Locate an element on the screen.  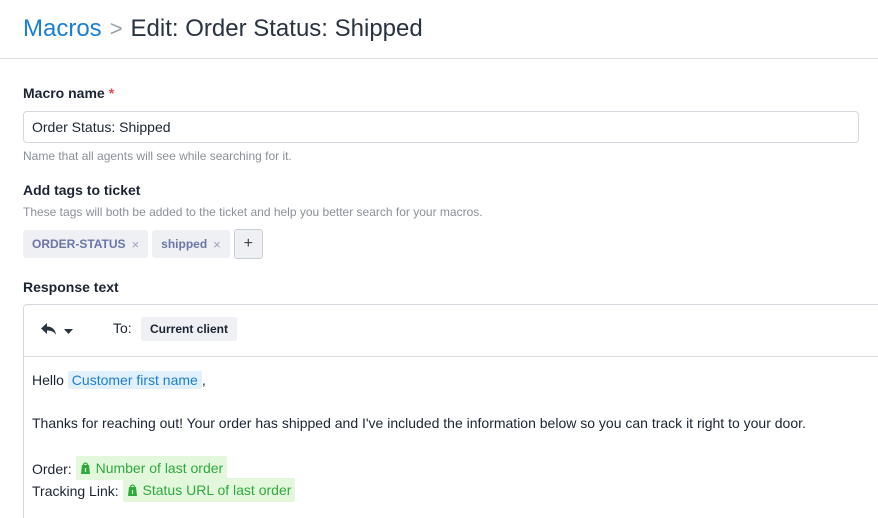
tracking-line: Tracking Link: Status URL of last order is located at coordinates (164, 490).